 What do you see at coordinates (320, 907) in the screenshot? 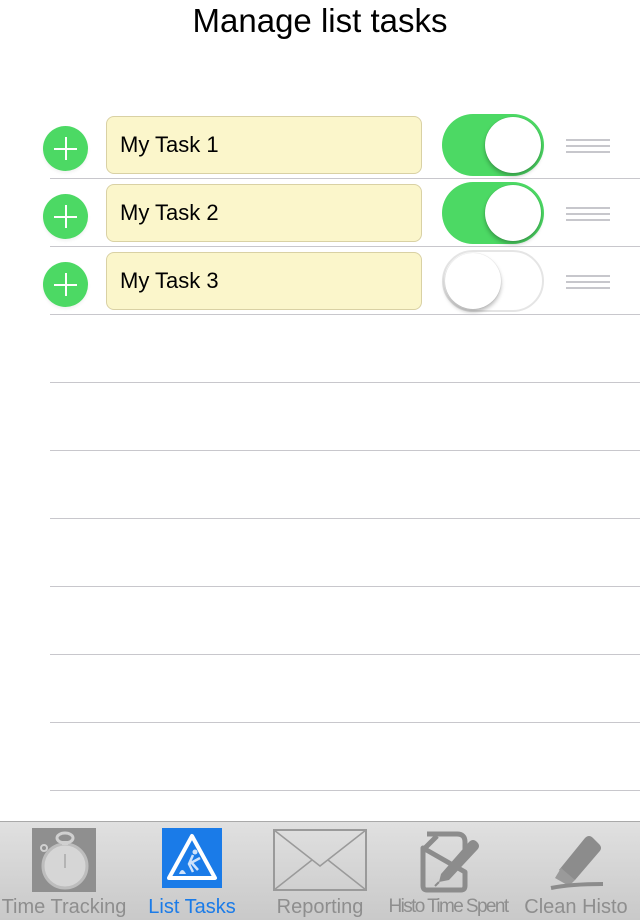
I see `tab-label: Reporting` at bounding box center [320, 907].